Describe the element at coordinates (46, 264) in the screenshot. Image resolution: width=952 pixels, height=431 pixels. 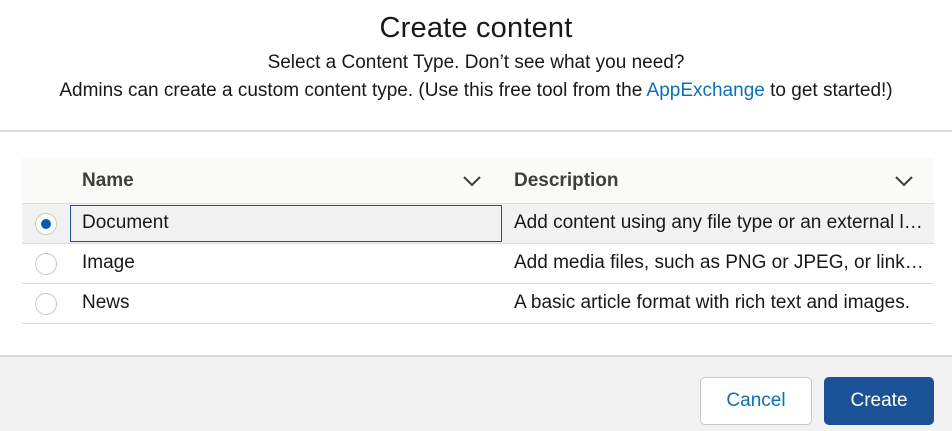
I see `row-radio-image` at that location.